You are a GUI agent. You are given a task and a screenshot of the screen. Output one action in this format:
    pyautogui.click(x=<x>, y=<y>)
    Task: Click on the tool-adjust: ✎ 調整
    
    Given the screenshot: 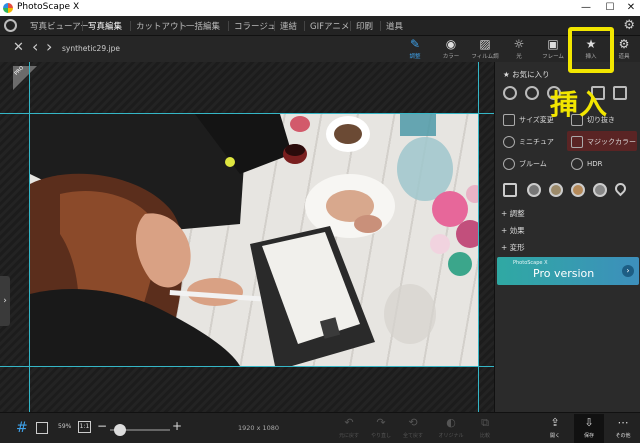 What is the action you would take?
    pyautogui.click(x=415, y=49)
    